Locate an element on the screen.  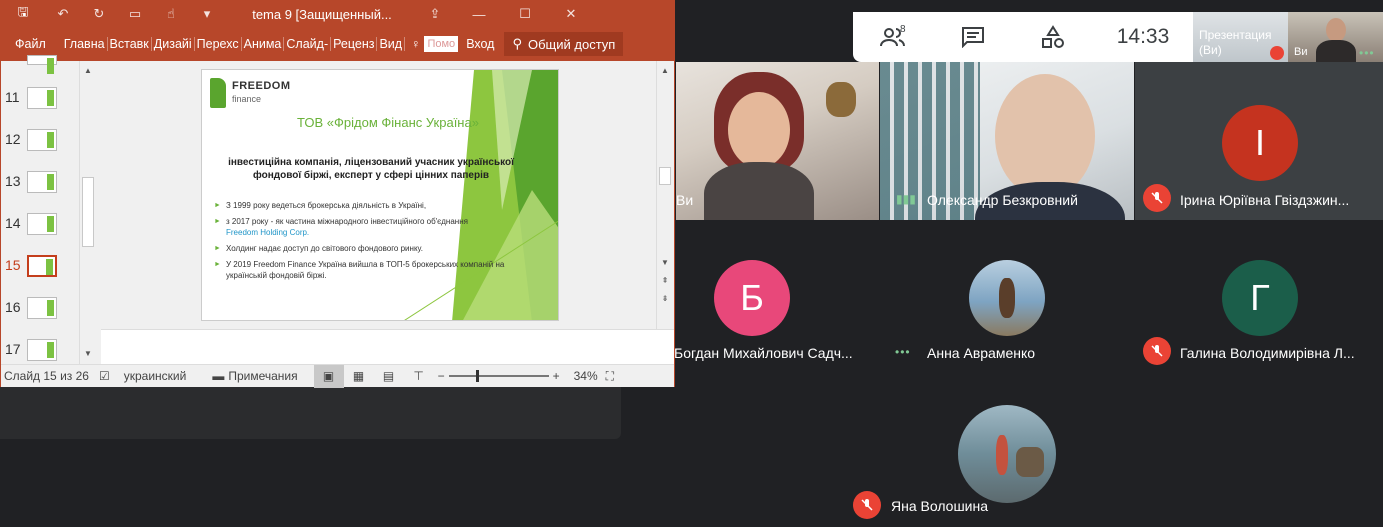
background-panel is located at coordinates (310, 413).